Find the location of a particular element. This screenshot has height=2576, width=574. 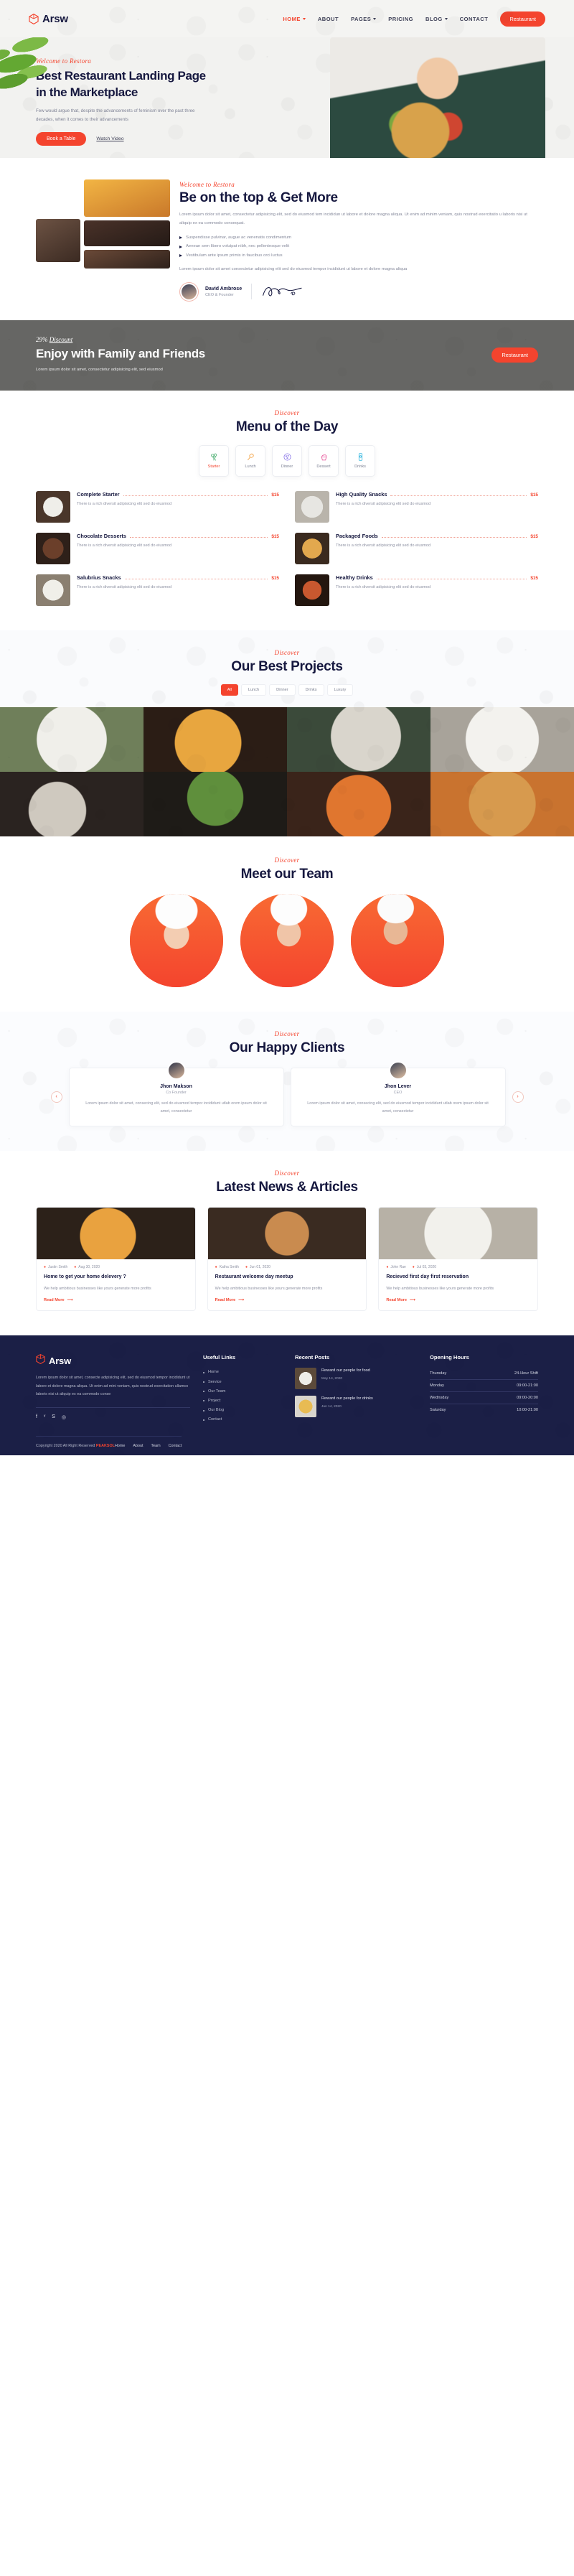

menu-tab-lunch: Lunch is located at coordinates (250, 460).